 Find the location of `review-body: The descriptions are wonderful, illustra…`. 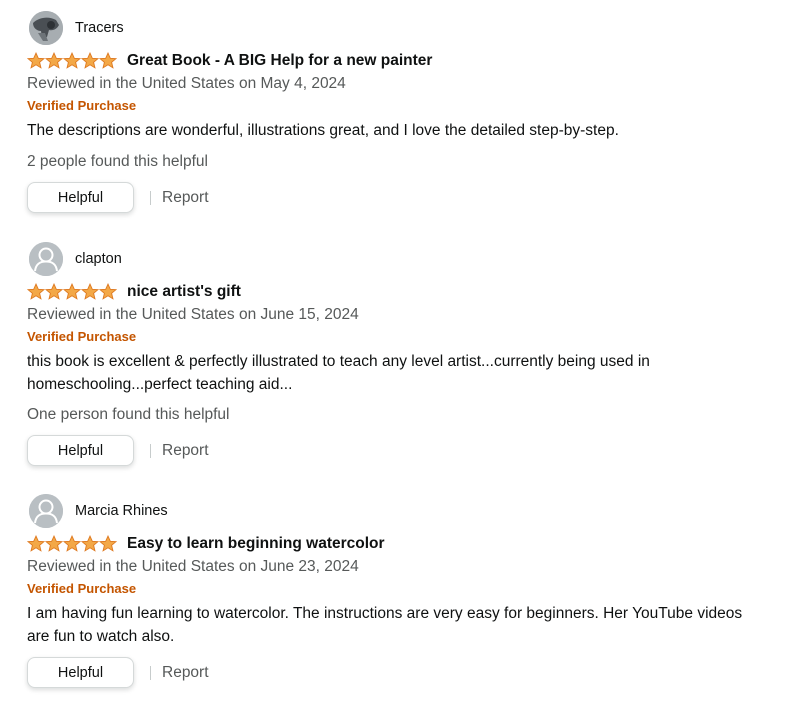

review-body: The descriptions are wonderful, illustra… is located at coordinates (323, 130).